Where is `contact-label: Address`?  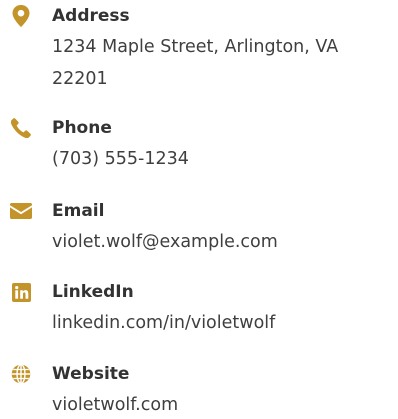
contact-label: Address is located at coordinates (91, 16).